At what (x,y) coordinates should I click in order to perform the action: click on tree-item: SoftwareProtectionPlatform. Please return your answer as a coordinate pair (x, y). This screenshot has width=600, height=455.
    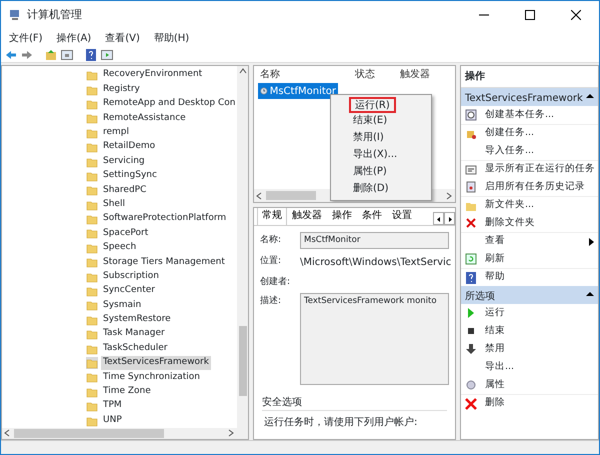
    Looking at the image, I should click on (164, 219).